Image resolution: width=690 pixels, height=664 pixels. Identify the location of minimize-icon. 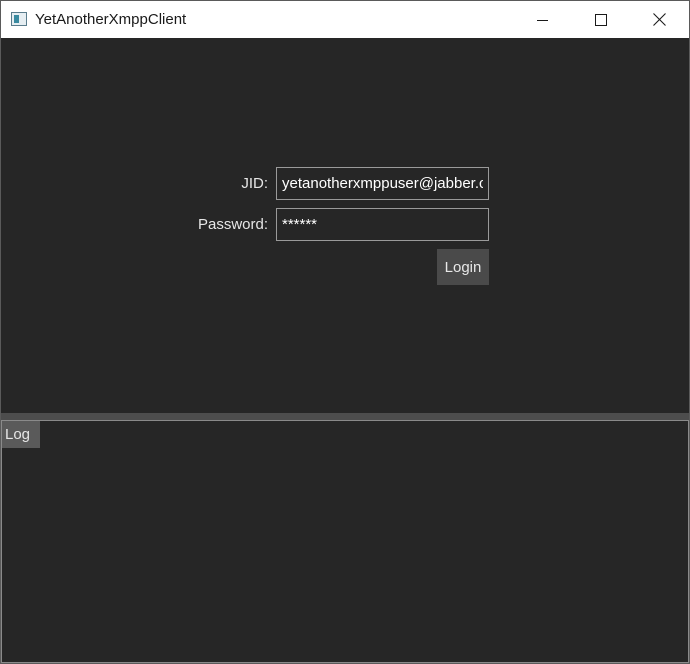
(542, 20).